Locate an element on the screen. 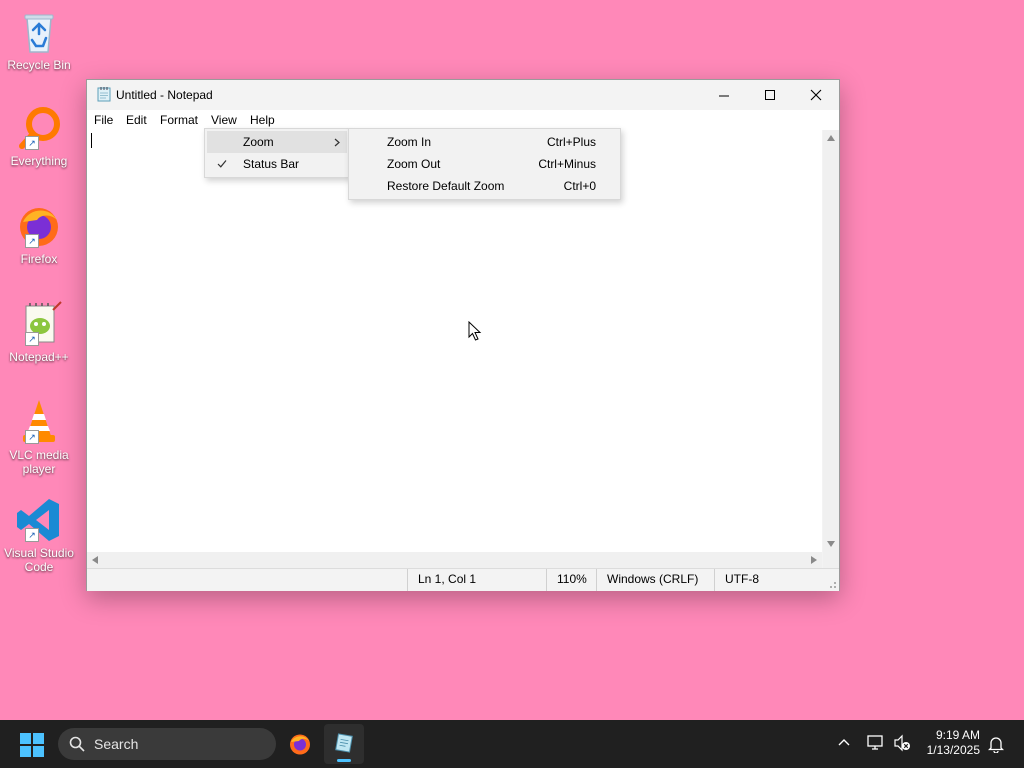 The height and width of the screenshot is (768, 1024). notepad-plus-plus-icon: ↗ is located at coordinates (39, 324).